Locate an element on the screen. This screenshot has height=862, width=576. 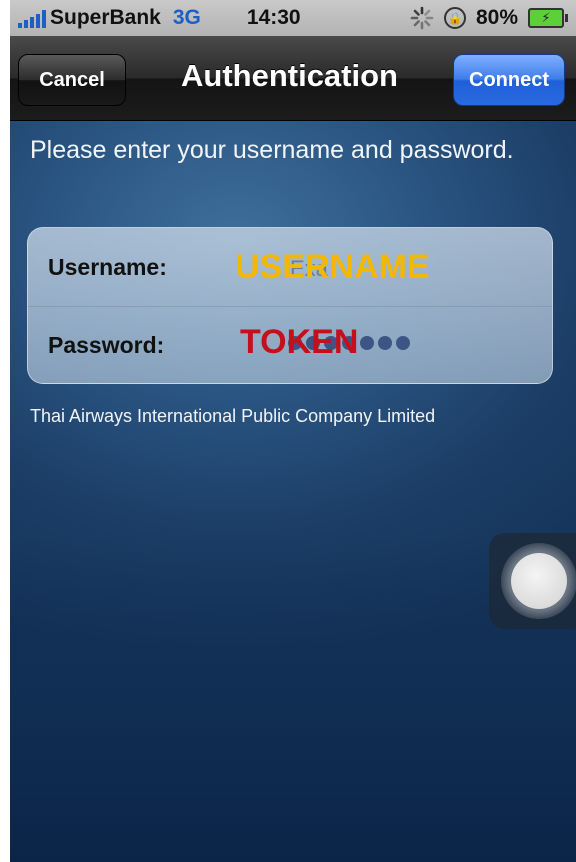
password-label: Password: is located at coordinates (106, 345).